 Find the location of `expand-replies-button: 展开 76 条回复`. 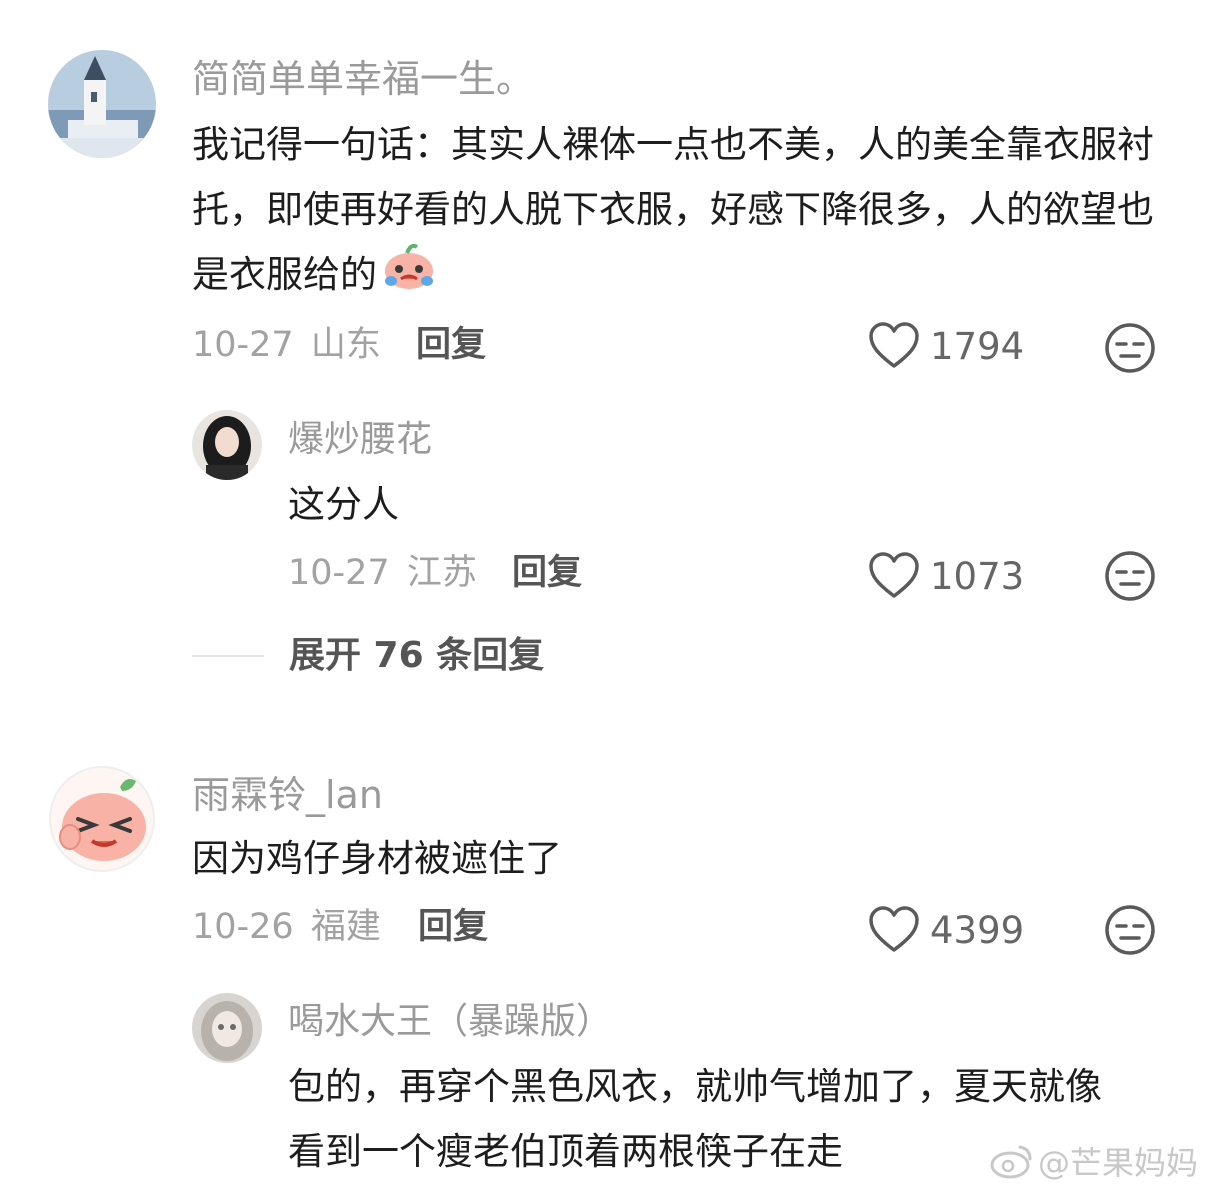

expand-replies-button: 展开 76 条回复 is located at coordinates (368, 656).